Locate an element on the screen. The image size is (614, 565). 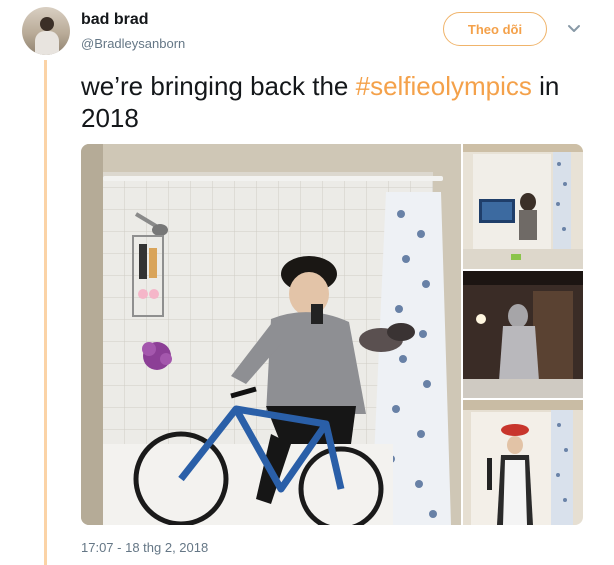
follow-button: Theo dõi is located at coordinates (495, 29).